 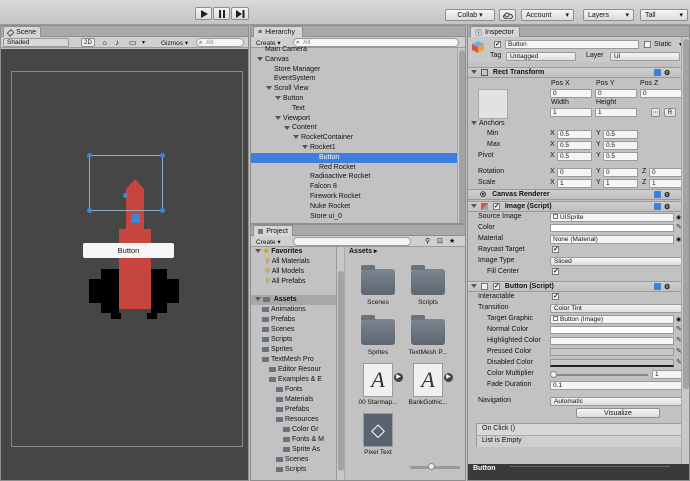 I want to click on hierarchy-item: Store Manager, so click(x=355, y=70).